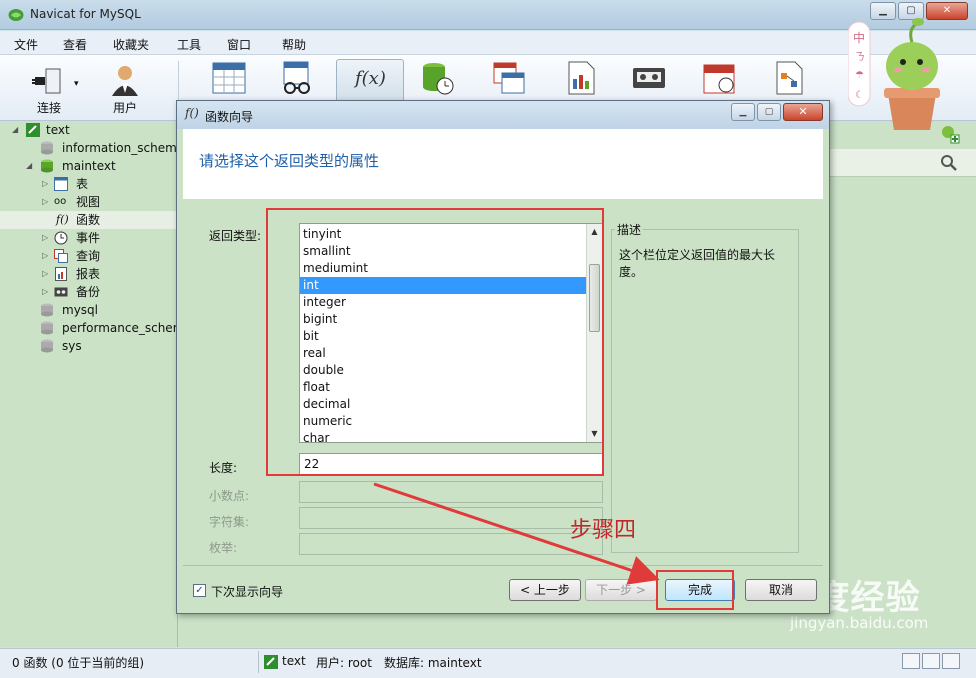 Image resolution: width=976 pixels, height=678 pixels. I want to click on menu-window: 窗口, so click(239, 44).